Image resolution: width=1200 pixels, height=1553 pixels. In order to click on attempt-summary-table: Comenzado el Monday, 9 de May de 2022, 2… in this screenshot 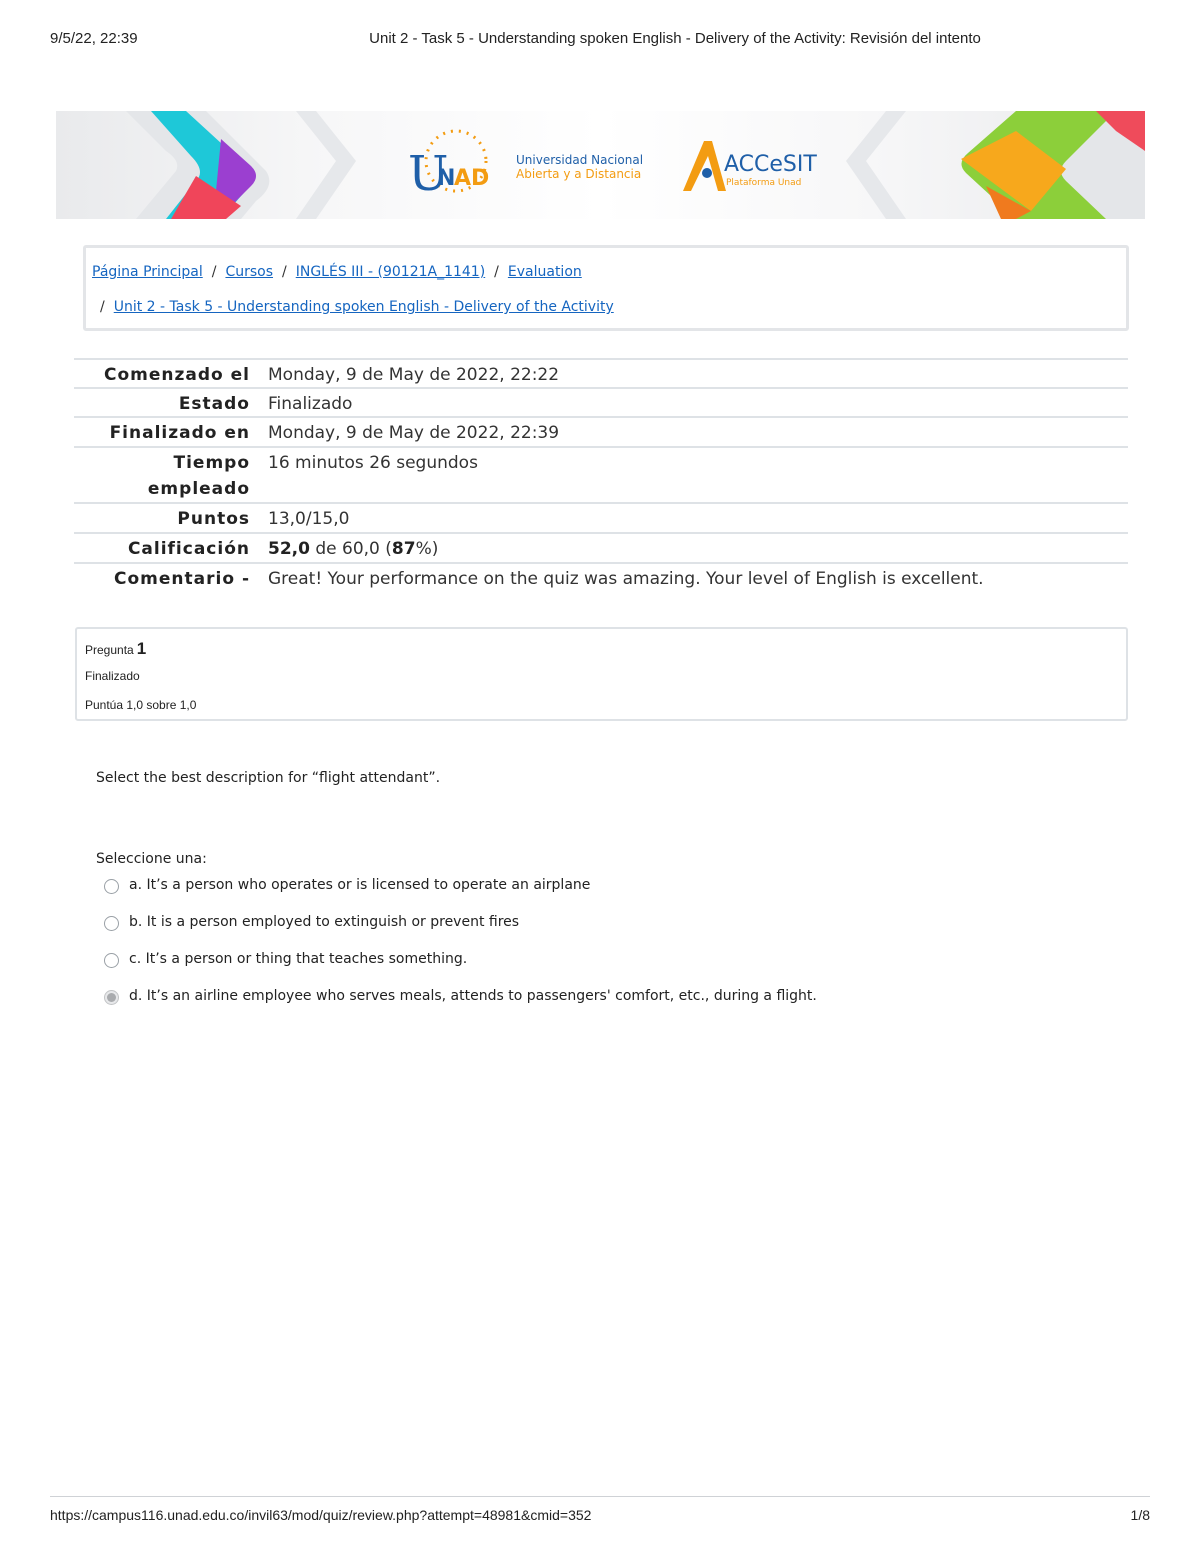, I will do `click(601, 476)`.